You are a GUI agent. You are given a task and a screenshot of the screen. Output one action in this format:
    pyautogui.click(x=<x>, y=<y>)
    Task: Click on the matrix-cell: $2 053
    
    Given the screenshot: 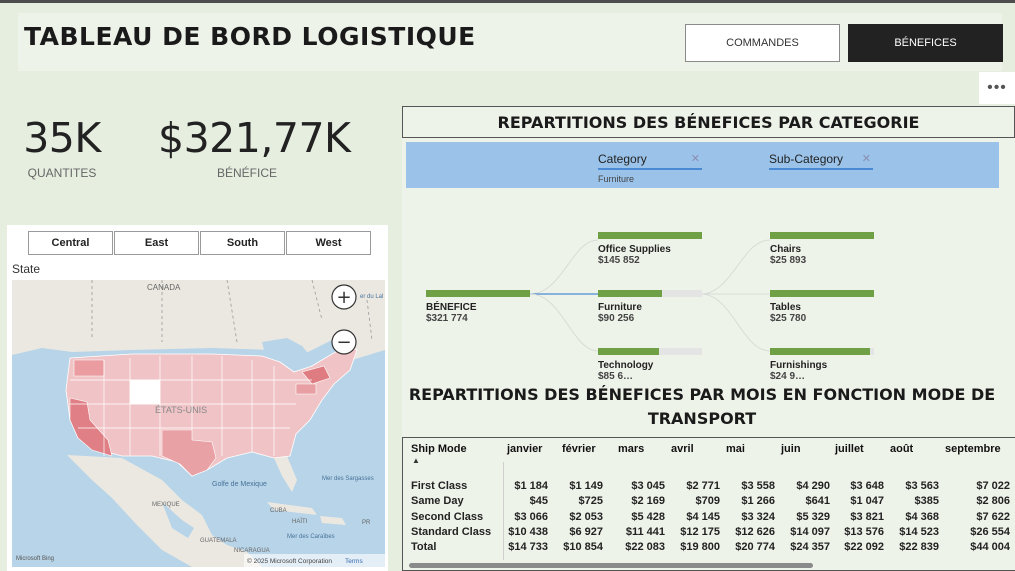 What is the action you would take?
    pyautogui.click(x=586, y=517)
    